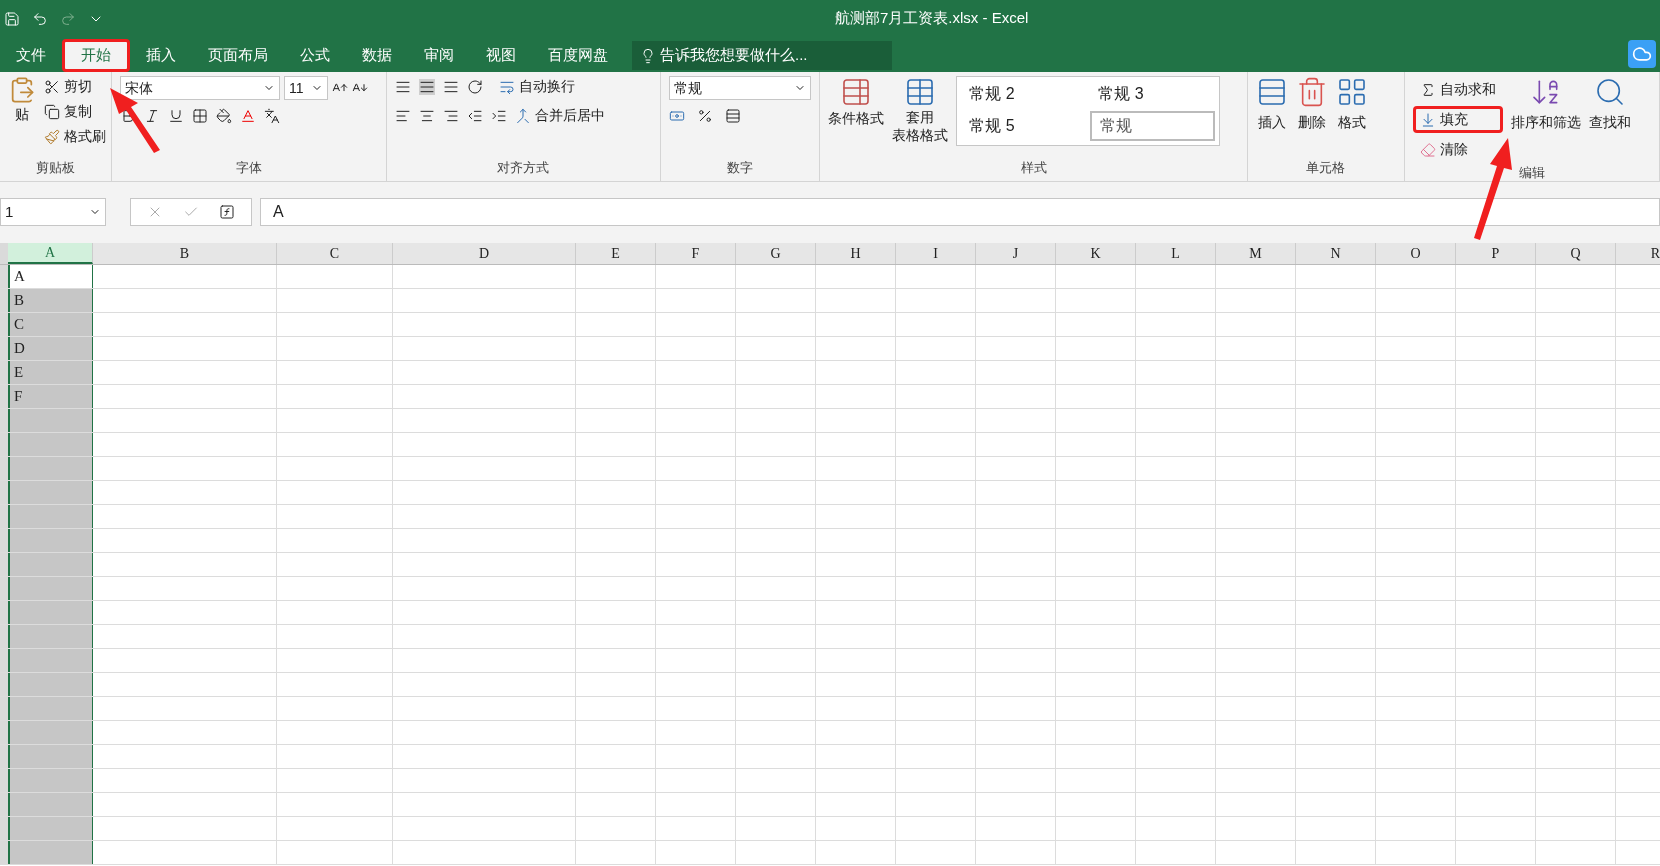 The height and width of the screenshot is (866, 1660). Describe the element at coordinates (1576, 253) in the screenshot. I see `column-header: Q` at that location.